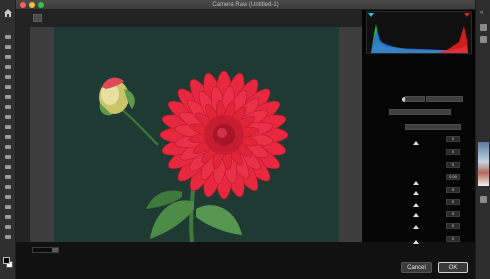 The width and height of the screenshot is (490, 279). Describe the element at coordinates (483, 164) in the screenshot. I see `image-thumbnail` at that location.